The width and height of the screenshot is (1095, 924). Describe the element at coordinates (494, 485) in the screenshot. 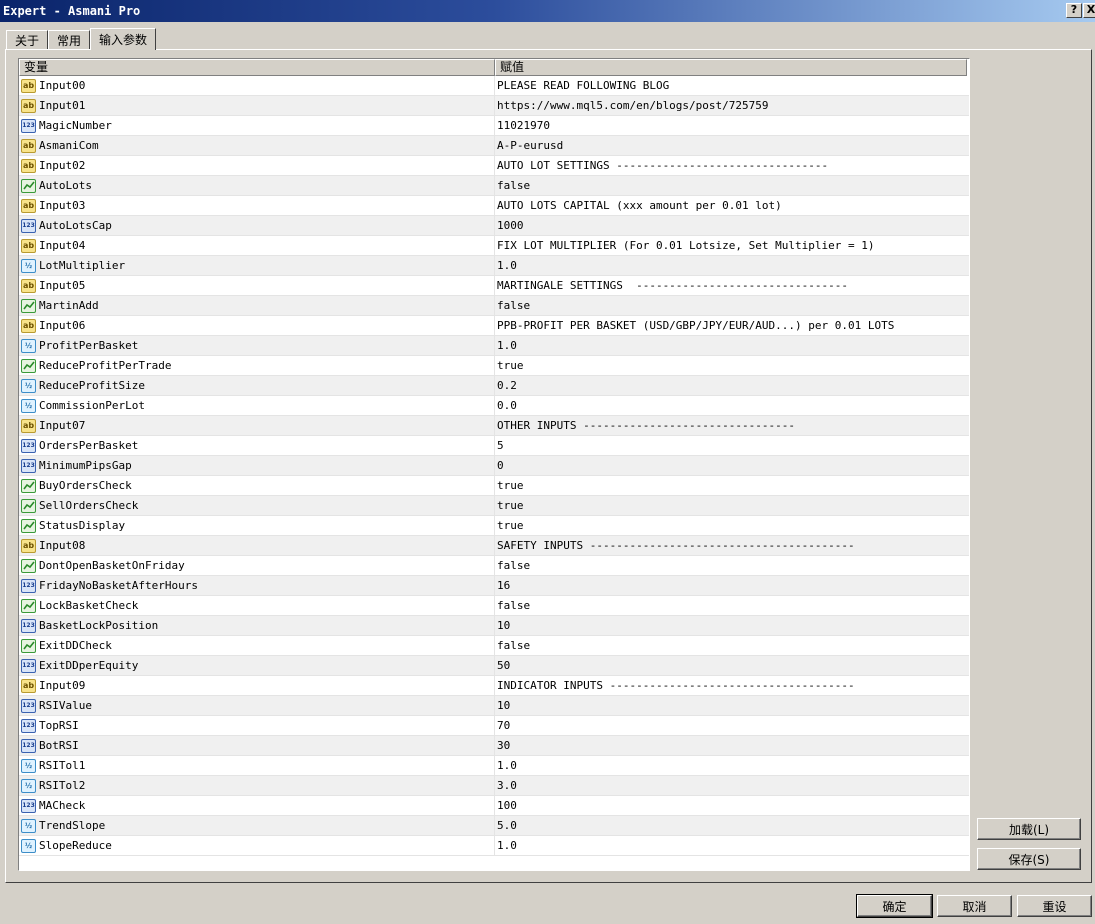

I see `table-row: BuyOrdersCheck true` at that location.